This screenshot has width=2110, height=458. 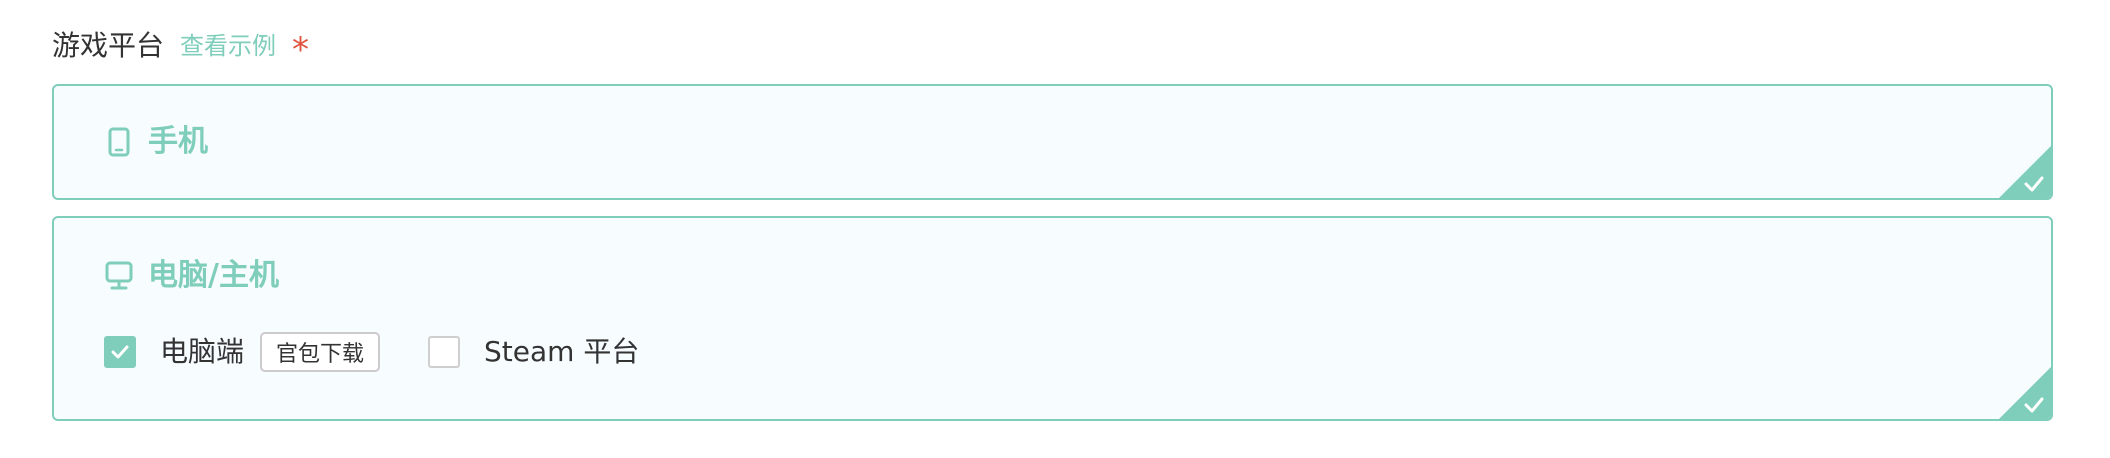 I want to click on mobile-phone-icon, so click(x=119, y=142).